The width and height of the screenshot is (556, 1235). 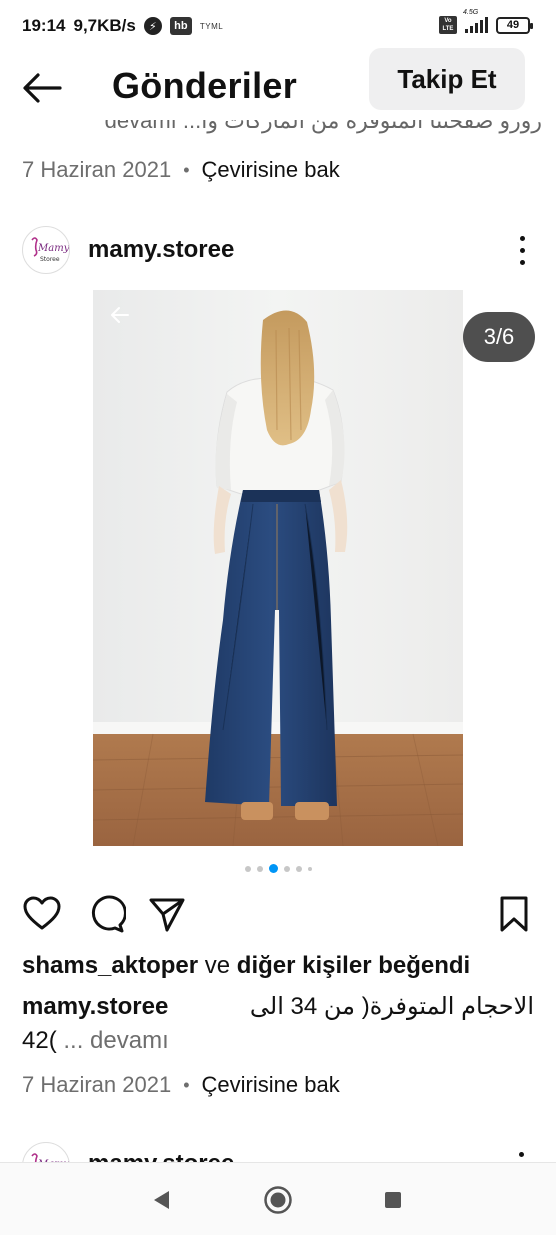 I want to click on follow-button: Takip Et, so click(x=447, y=79).